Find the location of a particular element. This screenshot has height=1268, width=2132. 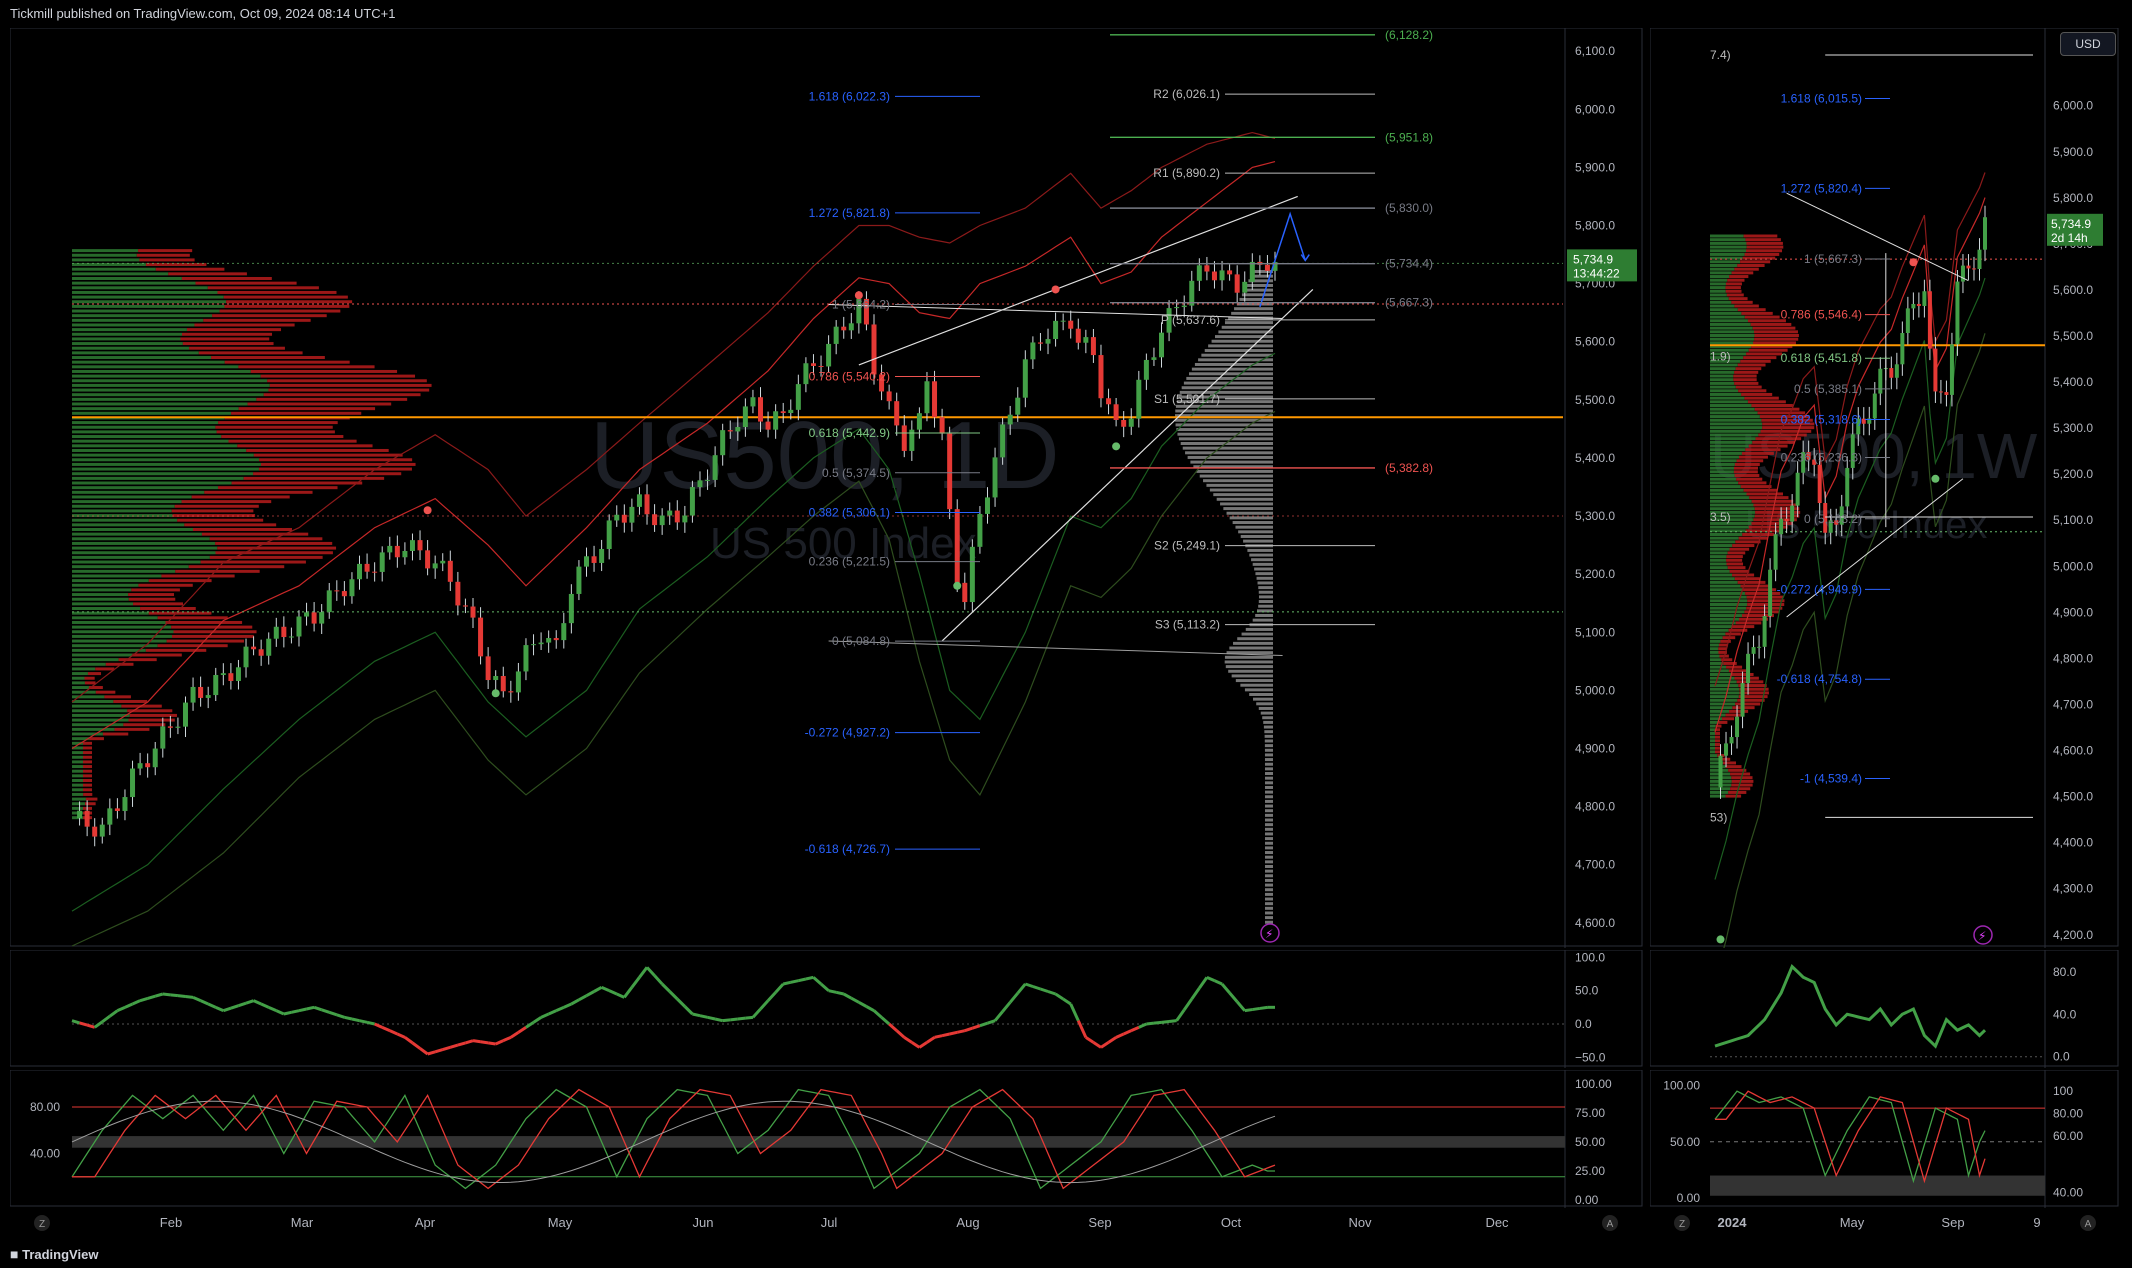

daily-oscillator-pane: 100.0 50.0 0.0 −50.0 is located at coordinates (827, 1009).